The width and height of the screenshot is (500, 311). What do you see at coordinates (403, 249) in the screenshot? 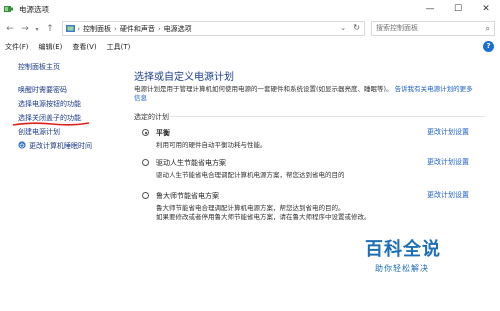
I see `watermark-title: 百科全说` at bounding box center [403, 249].